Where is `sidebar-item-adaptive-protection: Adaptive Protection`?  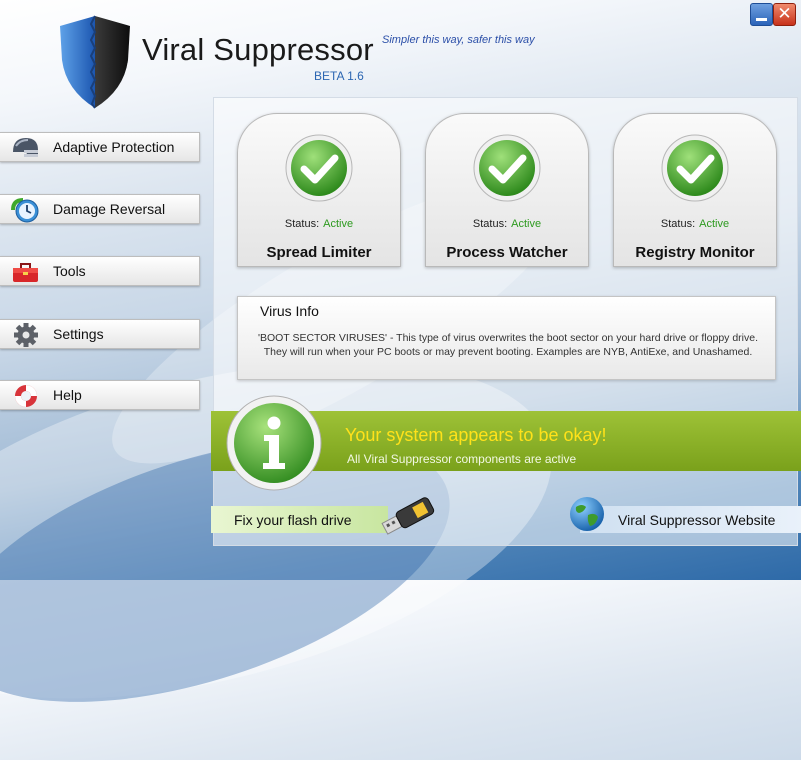
sidebar-item-adaptive-protection: Adaptive Protection is located at coordinates (100, 147).